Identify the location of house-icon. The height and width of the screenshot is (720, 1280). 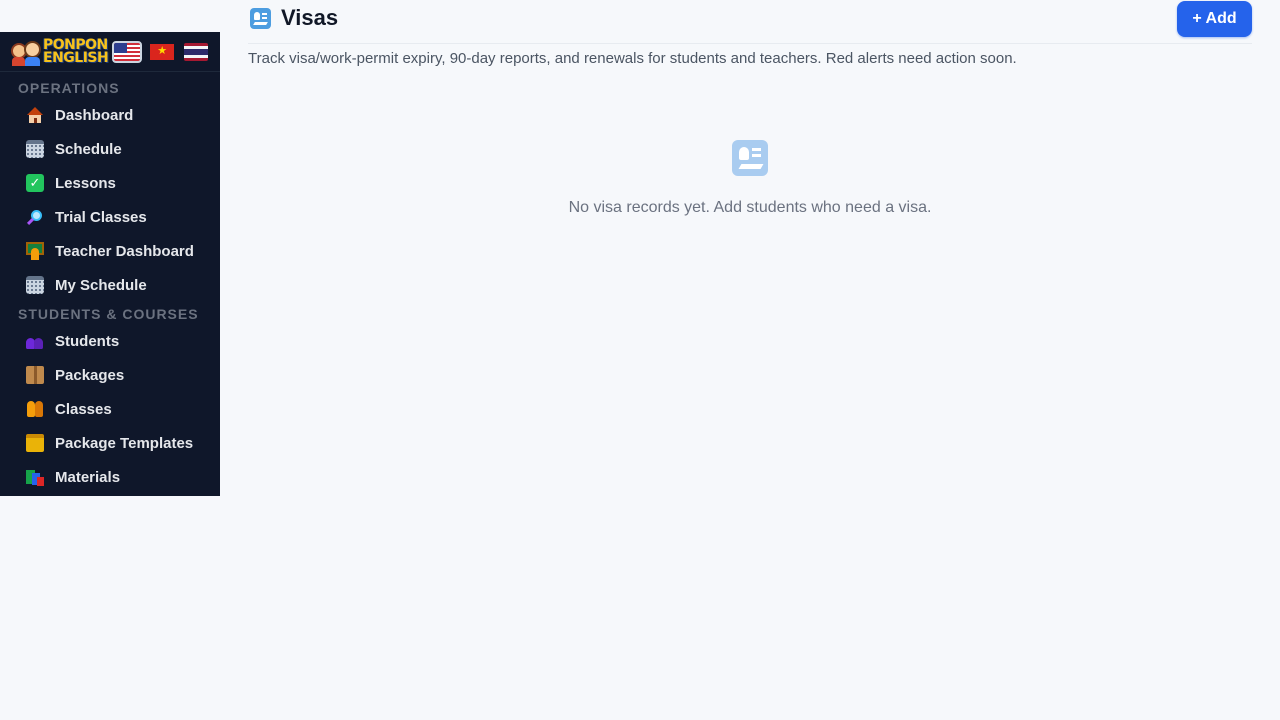
(35, 115).